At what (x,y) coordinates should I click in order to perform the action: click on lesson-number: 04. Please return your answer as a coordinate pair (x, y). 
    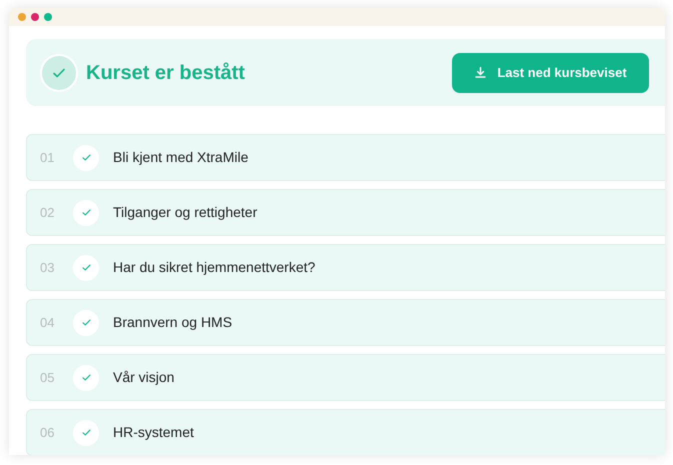
    Looking at the image, I should click on (48, 323).